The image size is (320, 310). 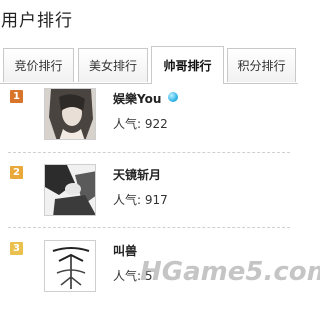 I want to click on popularity-count: 人气: 917, so click(x=140, y=200).